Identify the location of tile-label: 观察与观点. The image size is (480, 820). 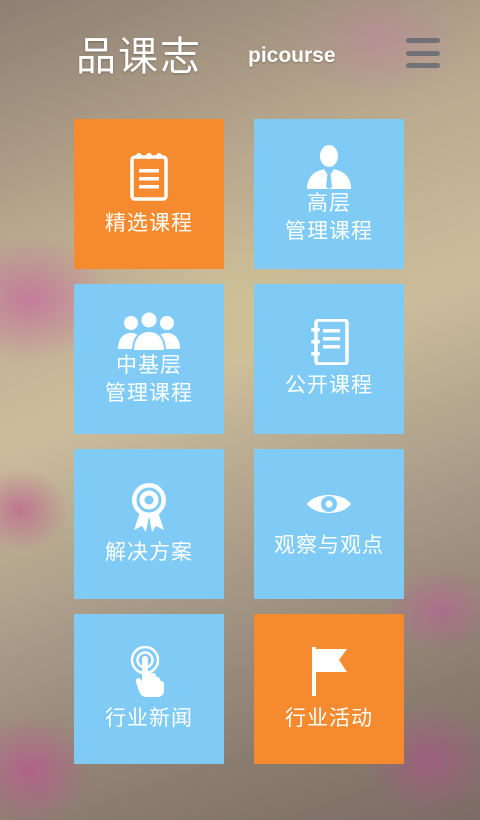
(329, 545).